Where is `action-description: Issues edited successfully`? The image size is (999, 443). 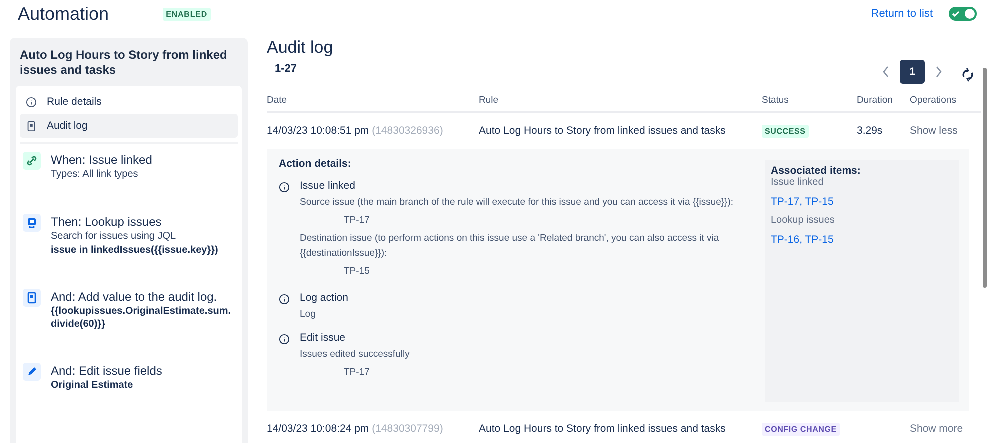 action-description: Issues edited successfully is located at coordinates (355, 355).